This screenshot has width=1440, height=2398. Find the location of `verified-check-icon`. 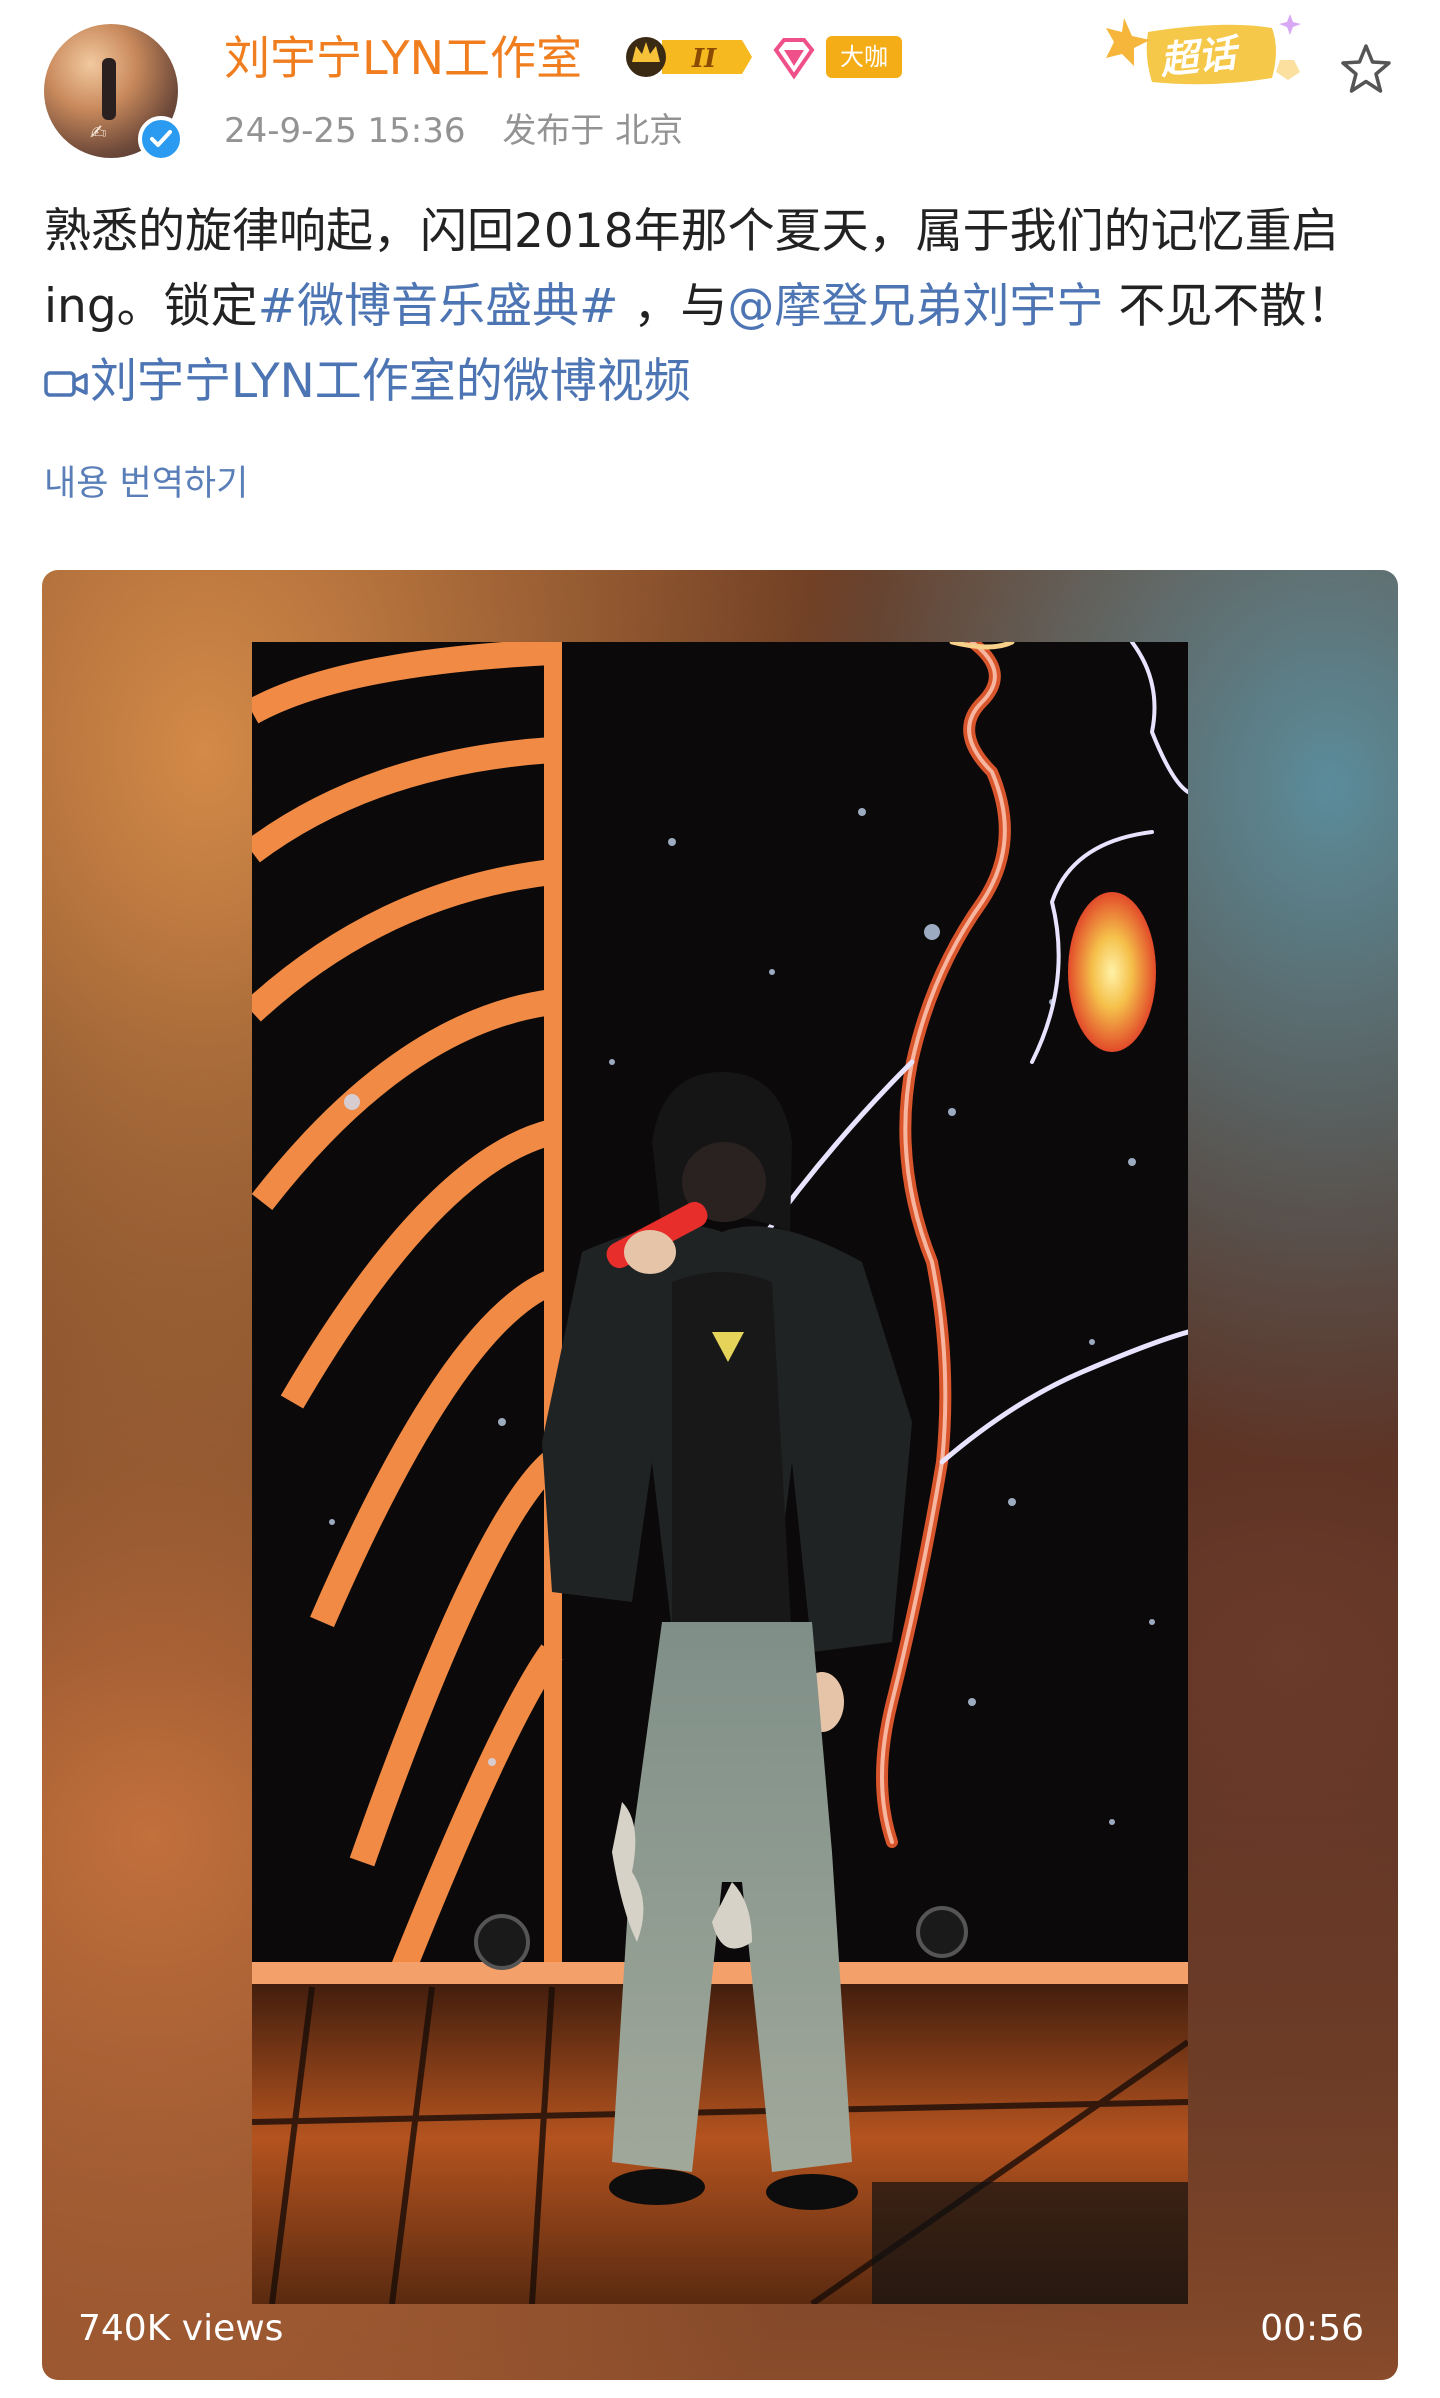

verified-check-icon is located at coordinates (161, 139).